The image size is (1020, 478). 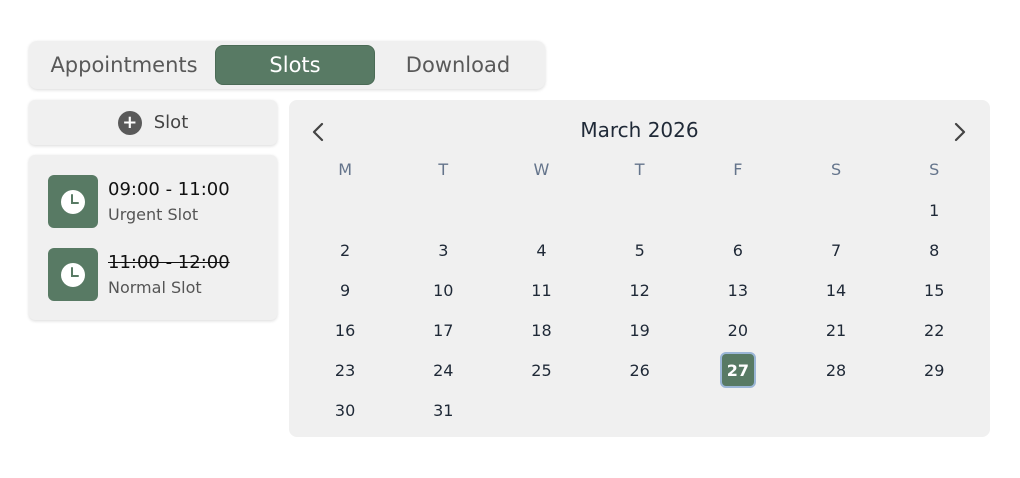 I want to click on calendar-day-number: 6, so click(x=737, y=250).